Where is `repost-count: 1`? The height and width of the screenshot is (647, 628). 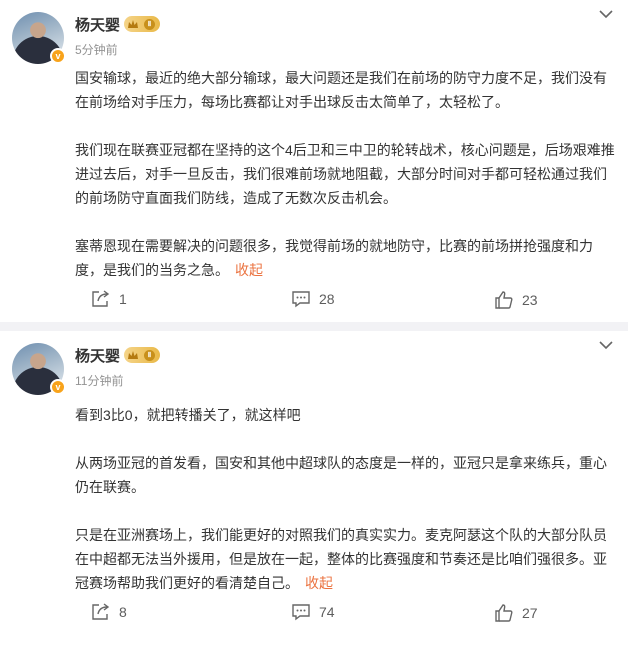
repost-count: 1 is located at coordinates (123, 299).